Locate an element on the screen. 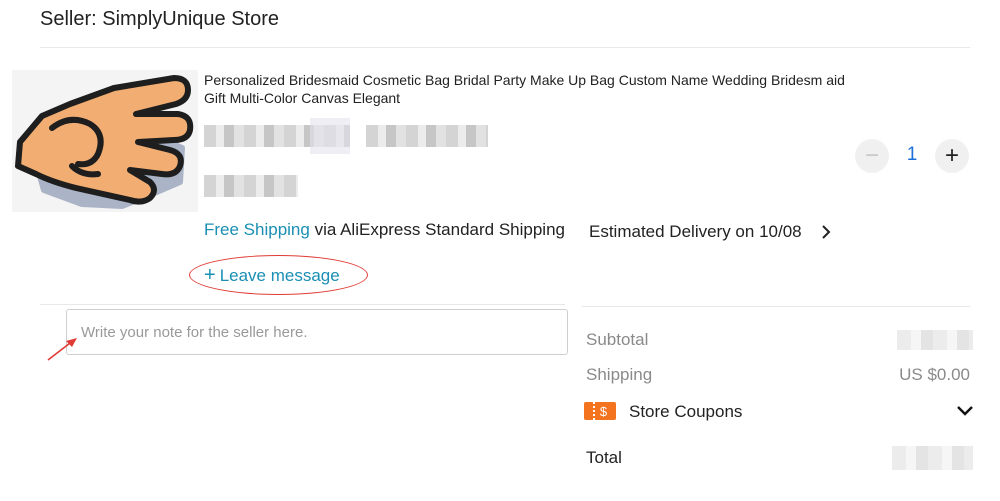  seller-title: Seller: SimplyUnique Store is located at coordinates (159, 19).